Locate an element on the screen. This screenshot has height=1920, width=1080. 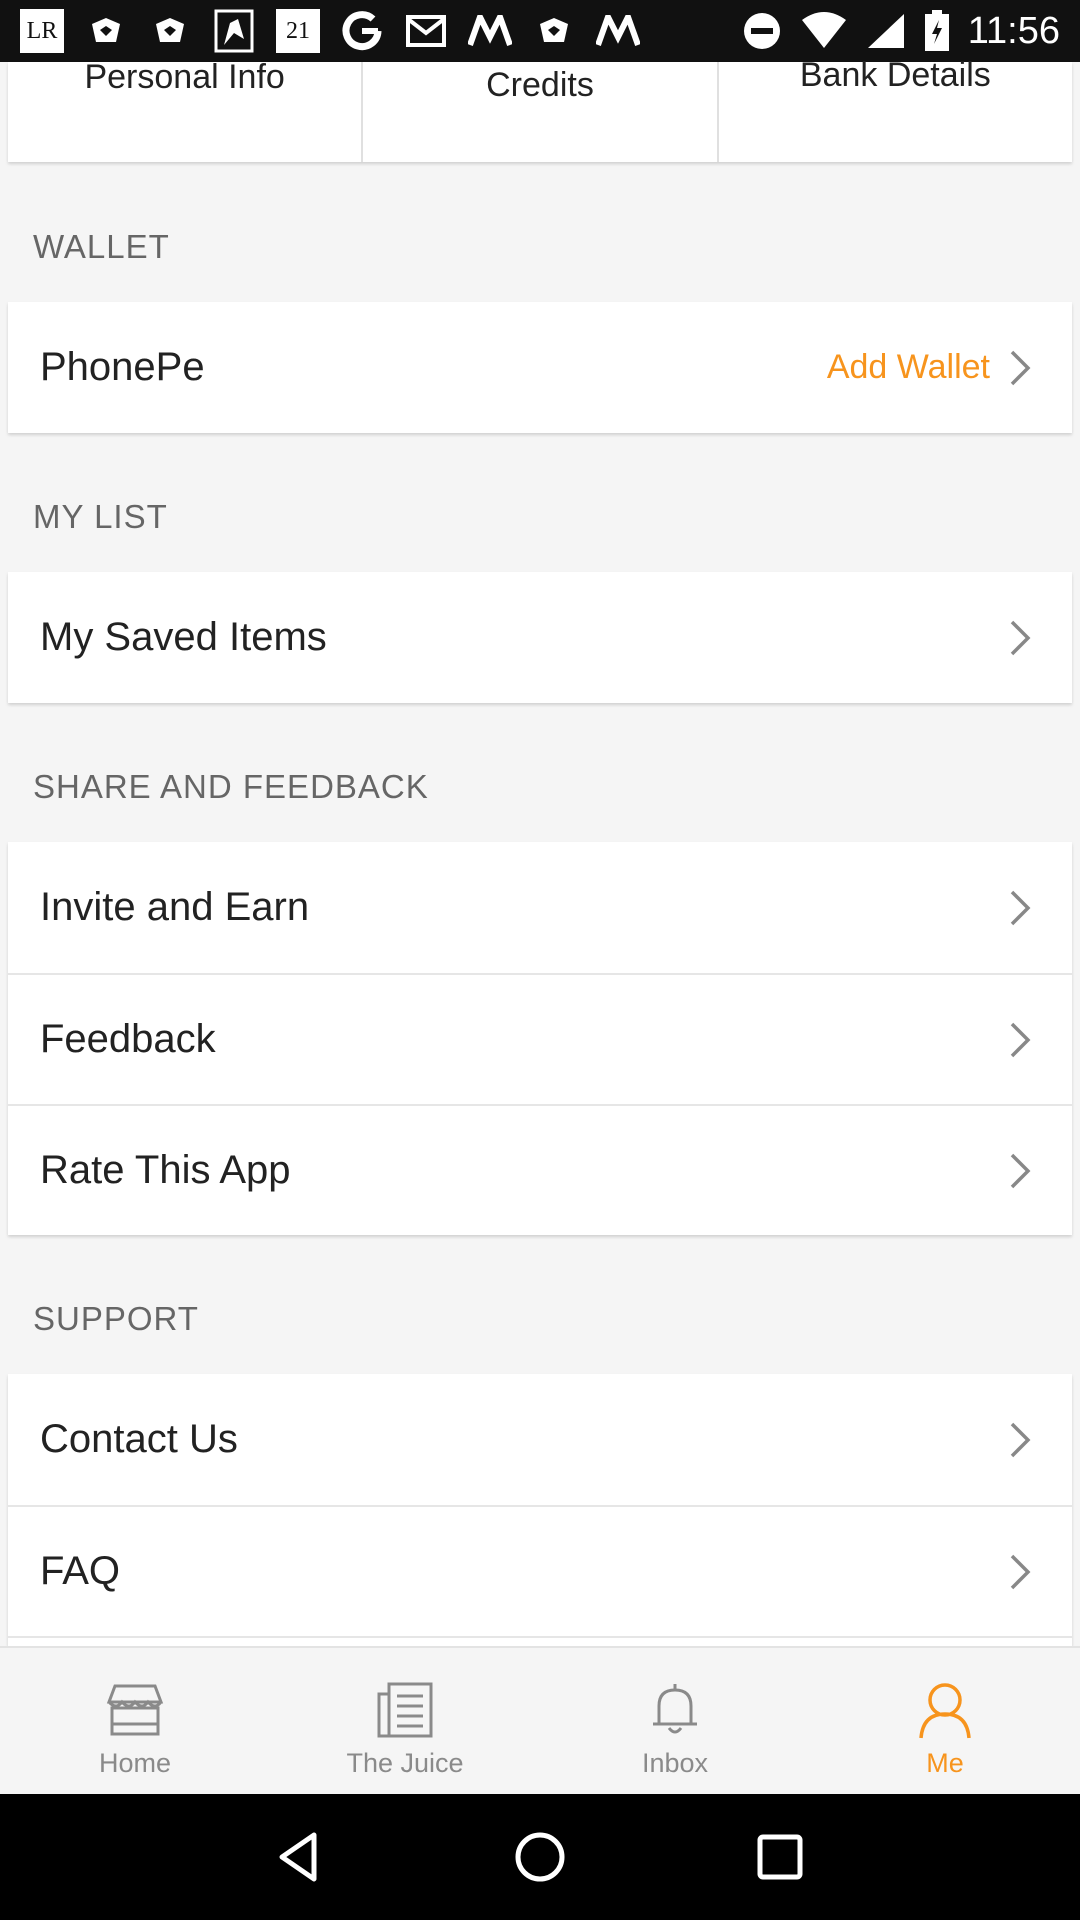
list-item-faq: FAQ is located at coordinates (540, 1570).